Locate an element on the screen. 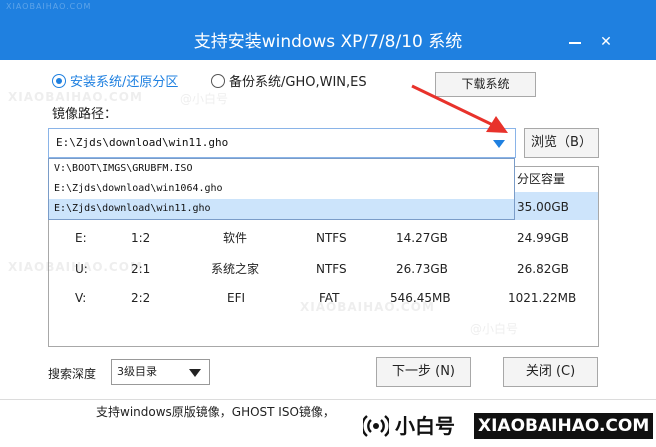 The width and height of the screenshot is (656, 447). install-system-radio: 安装系统/还原分区 is located at coordinates (115, 83).